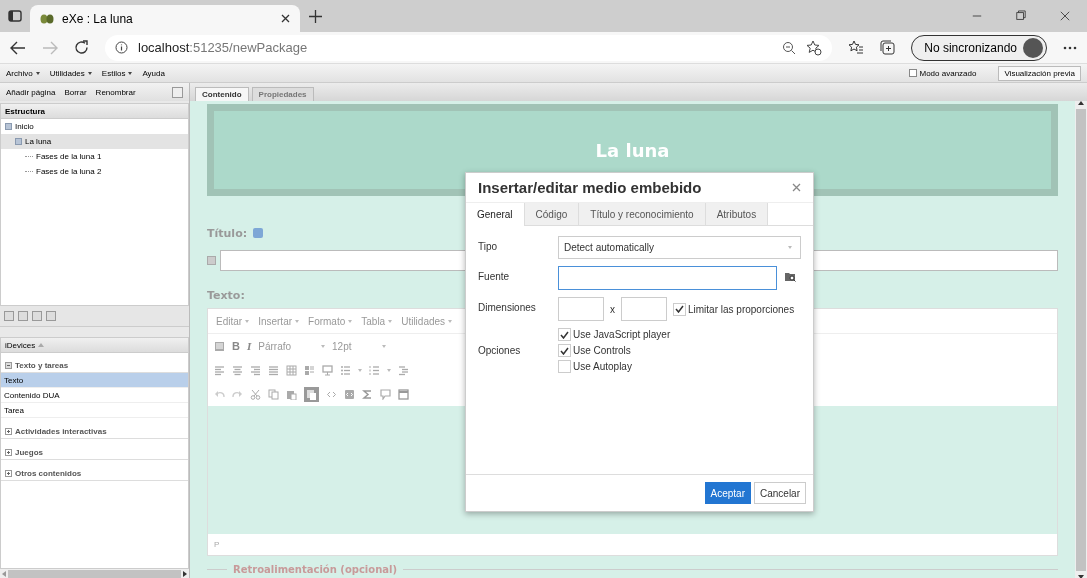 This screenshot has height=578, width=1087. I want to click on url-text: localhost:51235/newPackage, so click(223, 47).